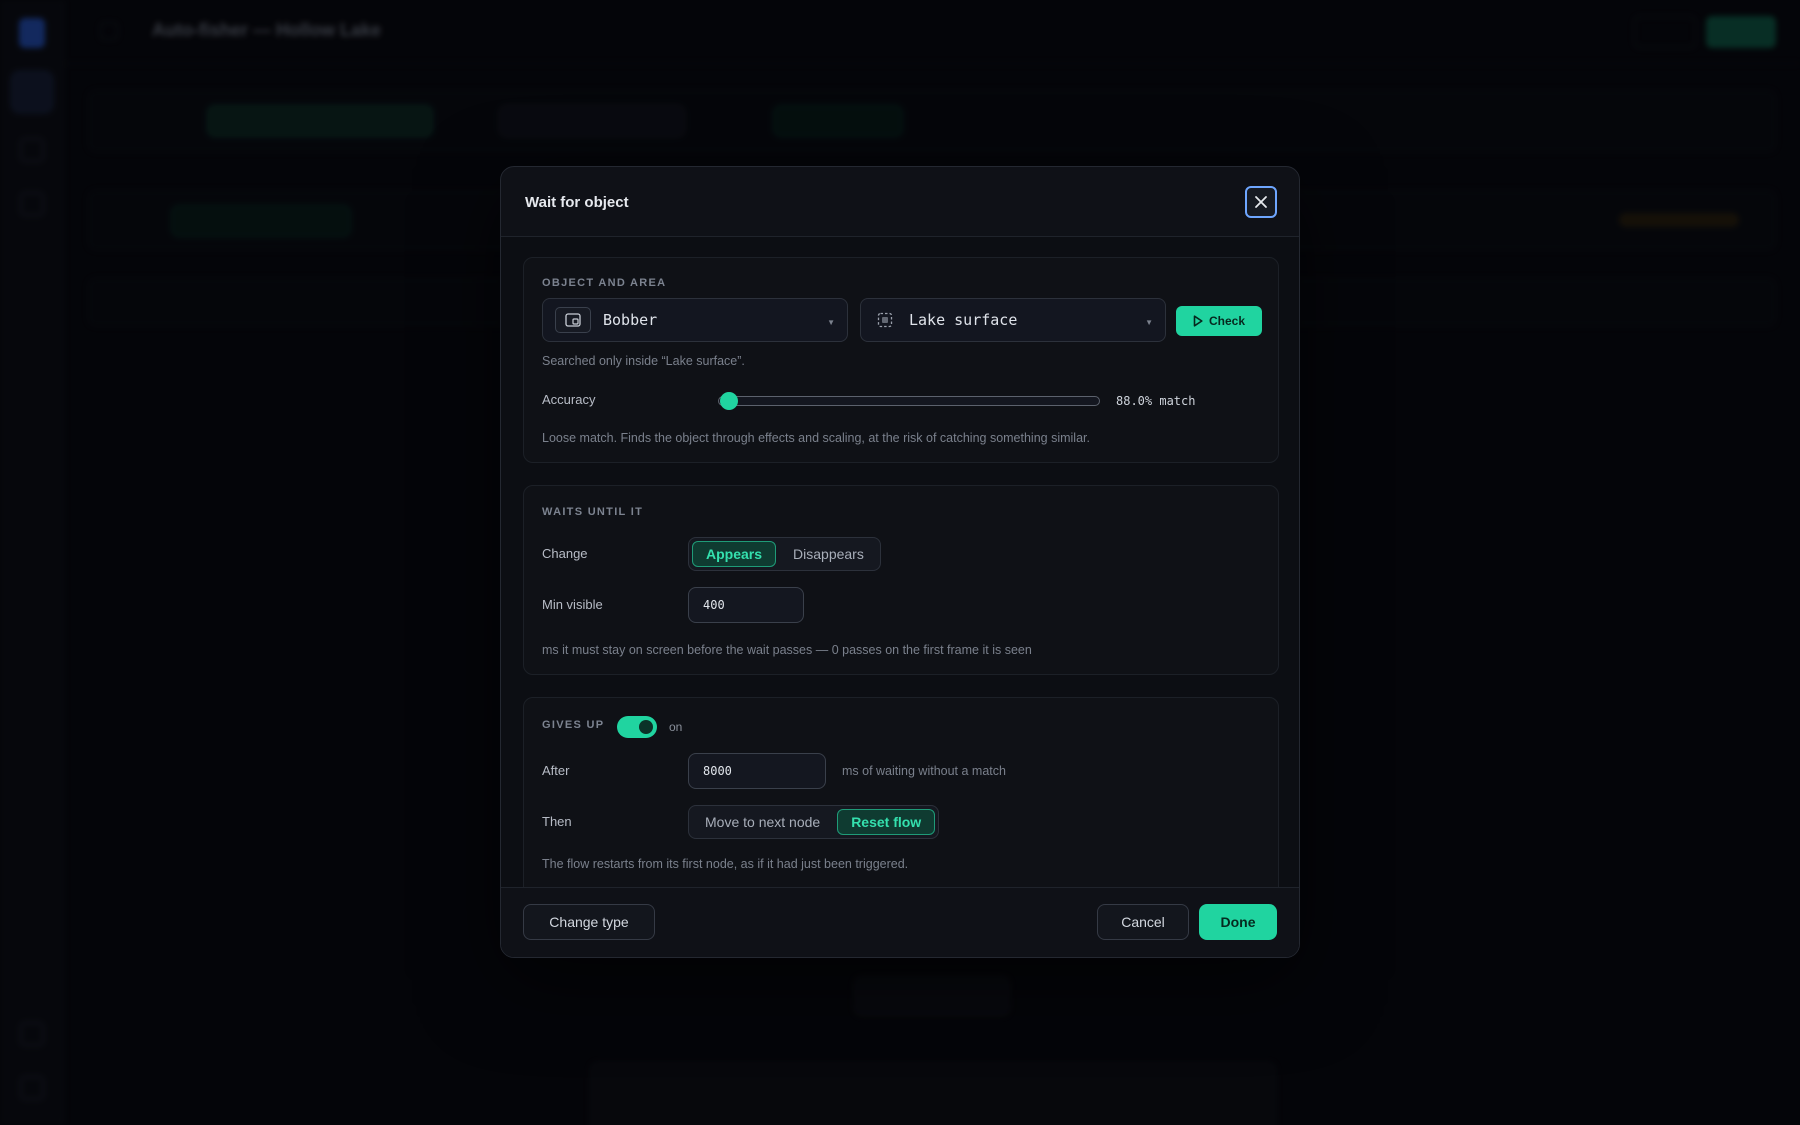 This screenshot has width=1800, height=1125. What do you see at coordinates (885, 320) in the screenshot?
I see `region-icon` at bounding box center [885, 320].